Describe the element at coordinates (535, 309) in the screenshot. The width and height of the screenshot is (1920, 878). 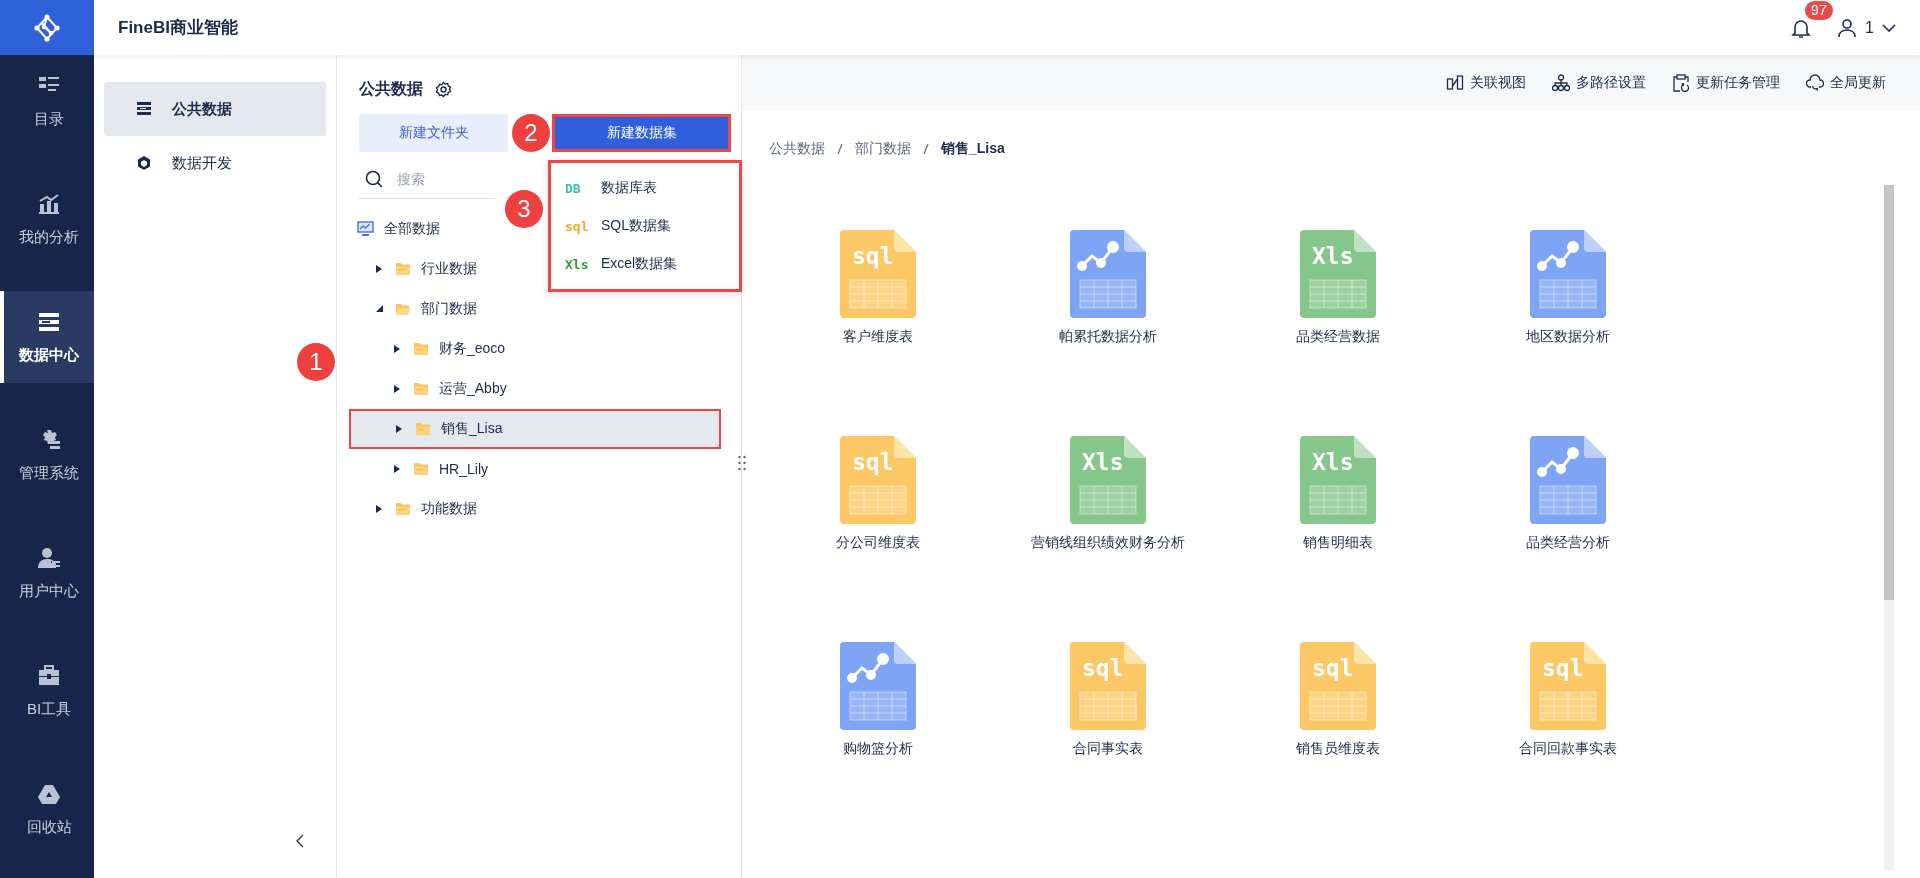
I see `tree-item: 部门数据` at that location.